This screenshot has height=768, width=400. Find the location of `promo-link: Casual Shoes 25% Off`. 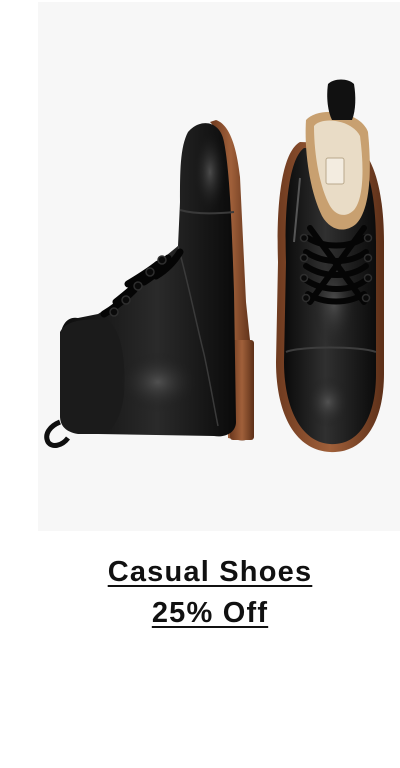

promo-link: Casual Shoes 25% Off is located at coordinates (200, 593).